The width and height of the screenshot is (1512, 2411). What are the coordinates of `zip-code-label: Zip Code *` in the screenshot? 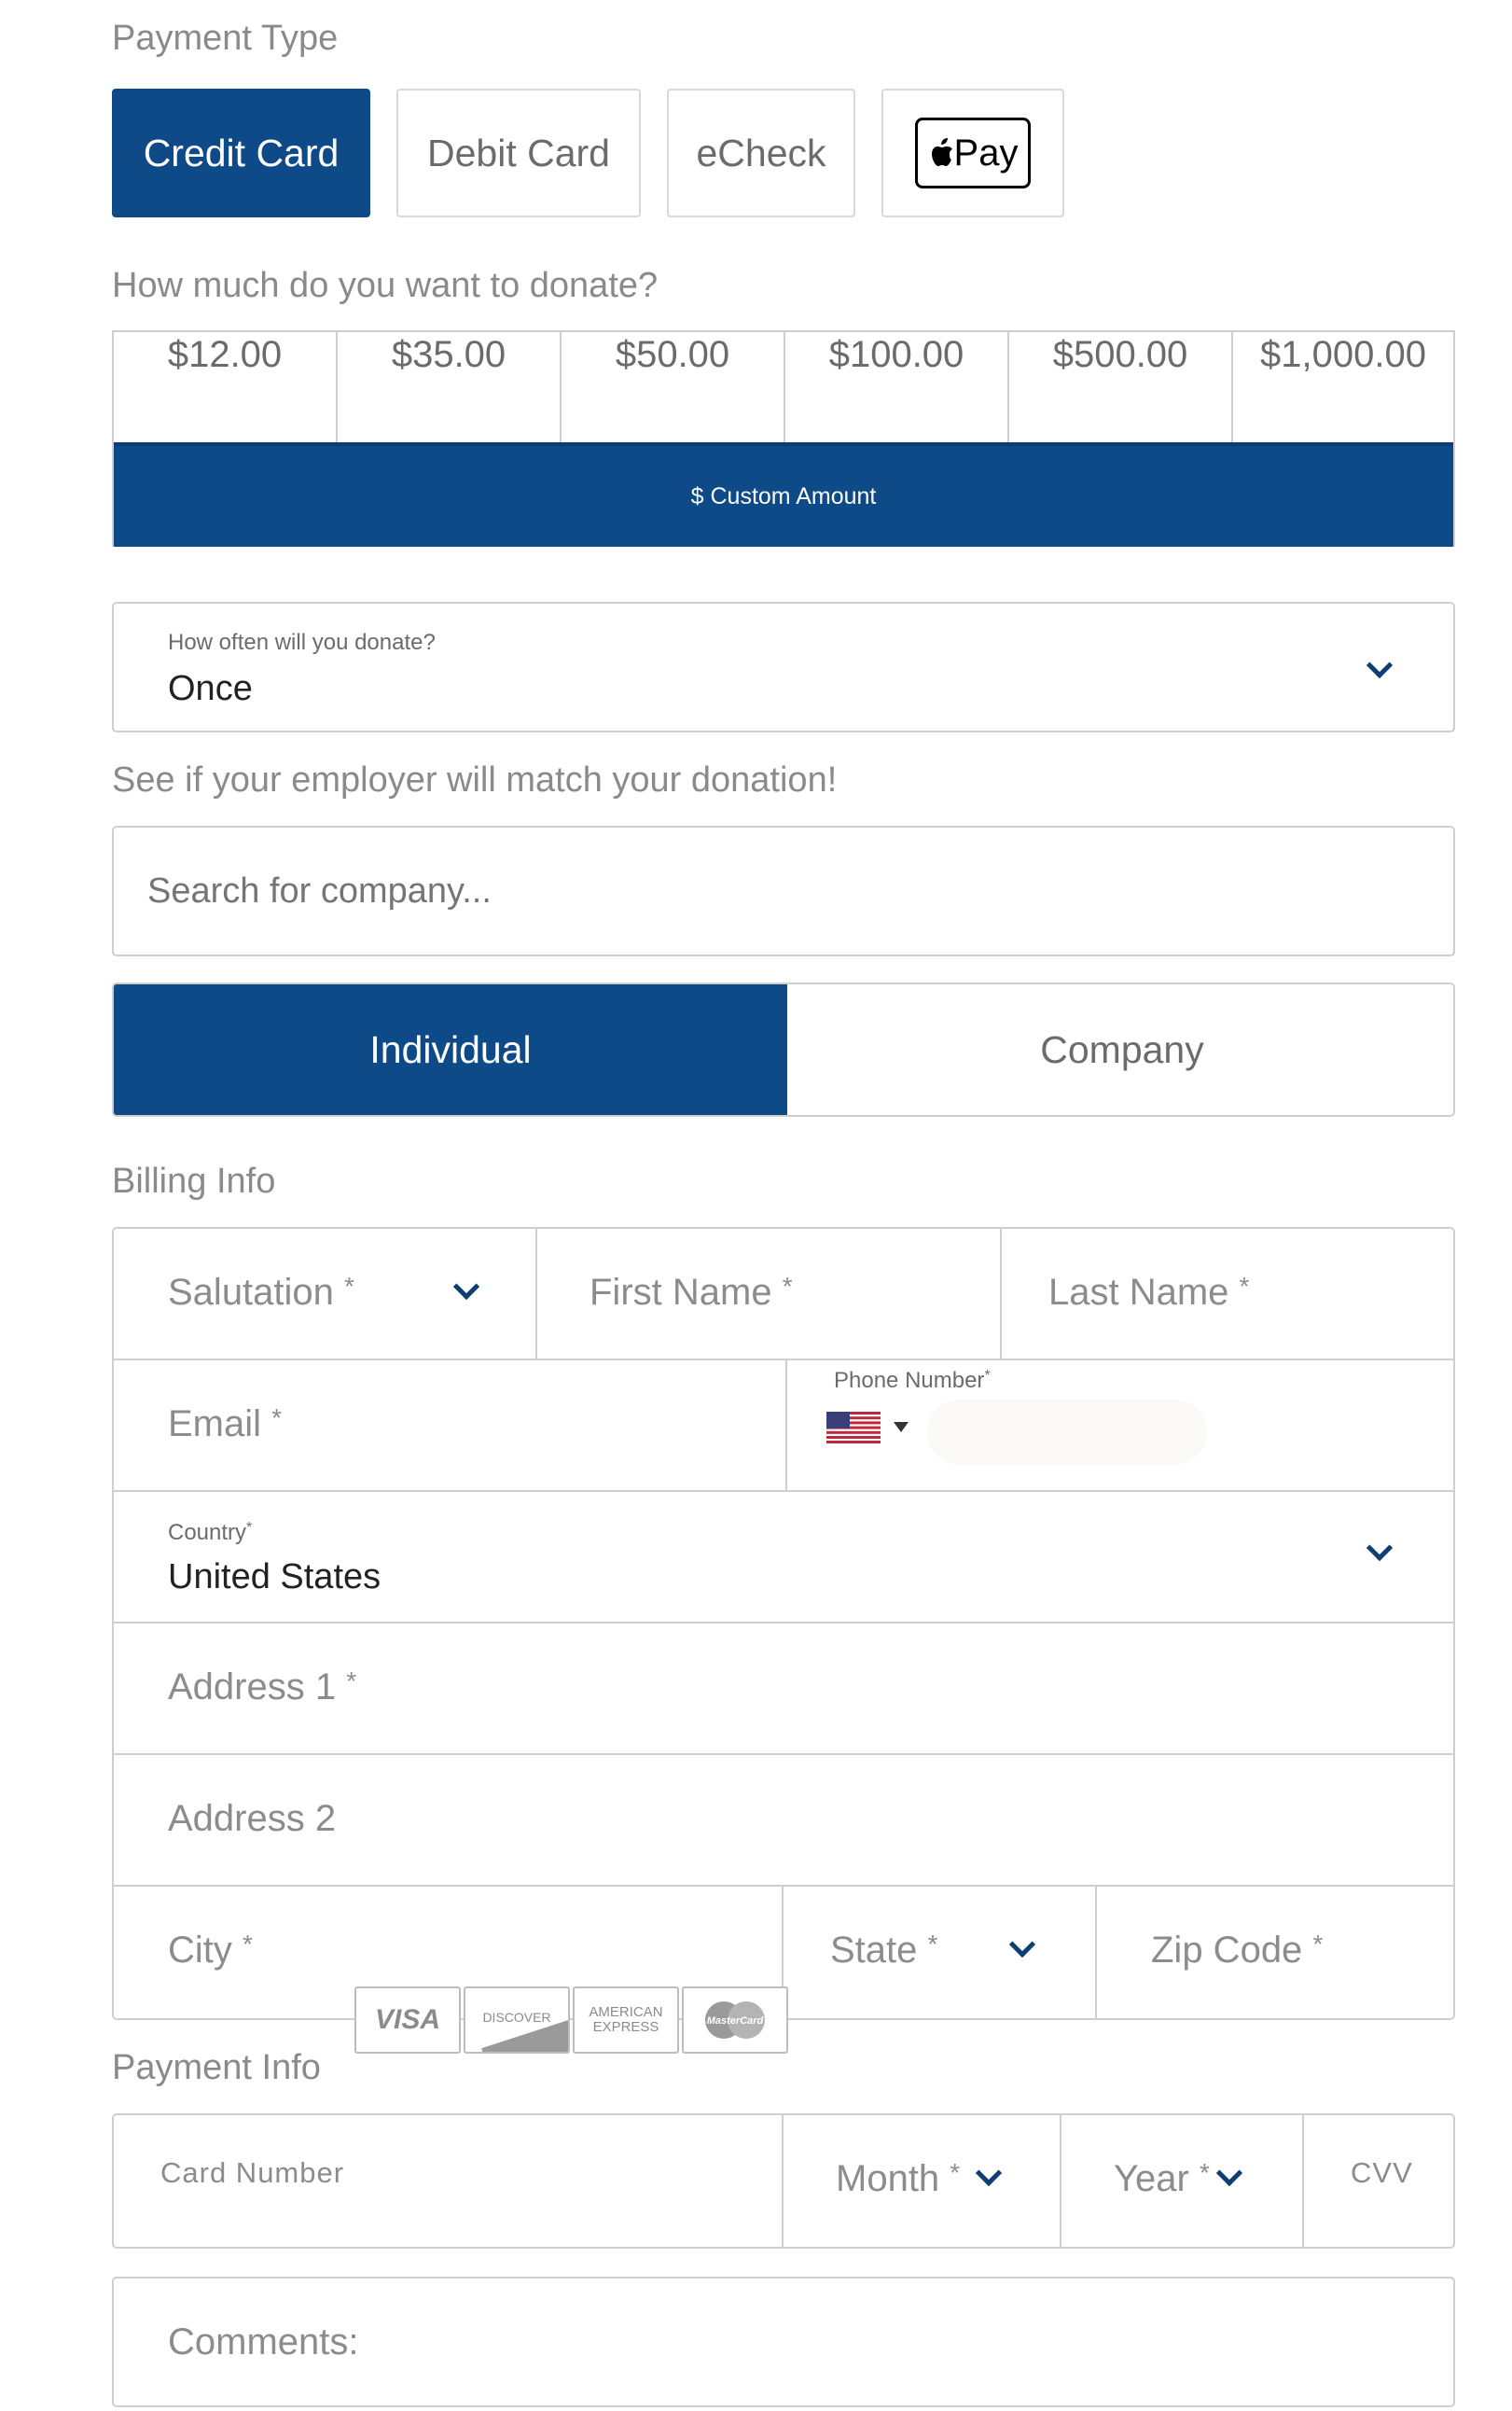 It's located at (1237, 1950).